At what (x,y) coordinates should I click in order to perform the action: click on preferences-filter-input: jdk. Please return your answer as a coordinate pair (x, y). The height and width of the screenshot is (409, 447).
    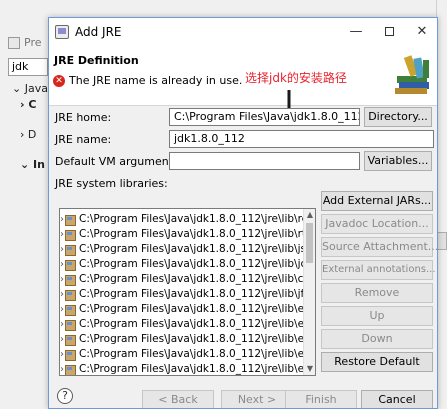
    Looking at the image, I should click on (28, 67).